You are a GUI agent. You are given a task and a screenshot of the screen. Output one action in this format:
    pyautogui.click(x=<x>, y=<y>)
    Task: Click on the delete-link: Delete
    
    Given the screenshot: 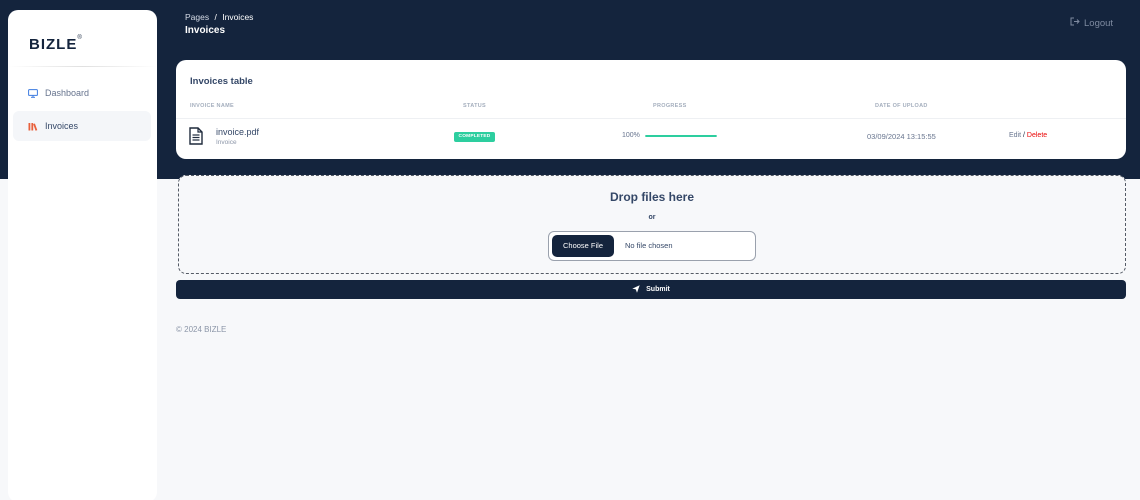 What is the action you would take?
    pyautogui.click(x=1037, y=135)
    